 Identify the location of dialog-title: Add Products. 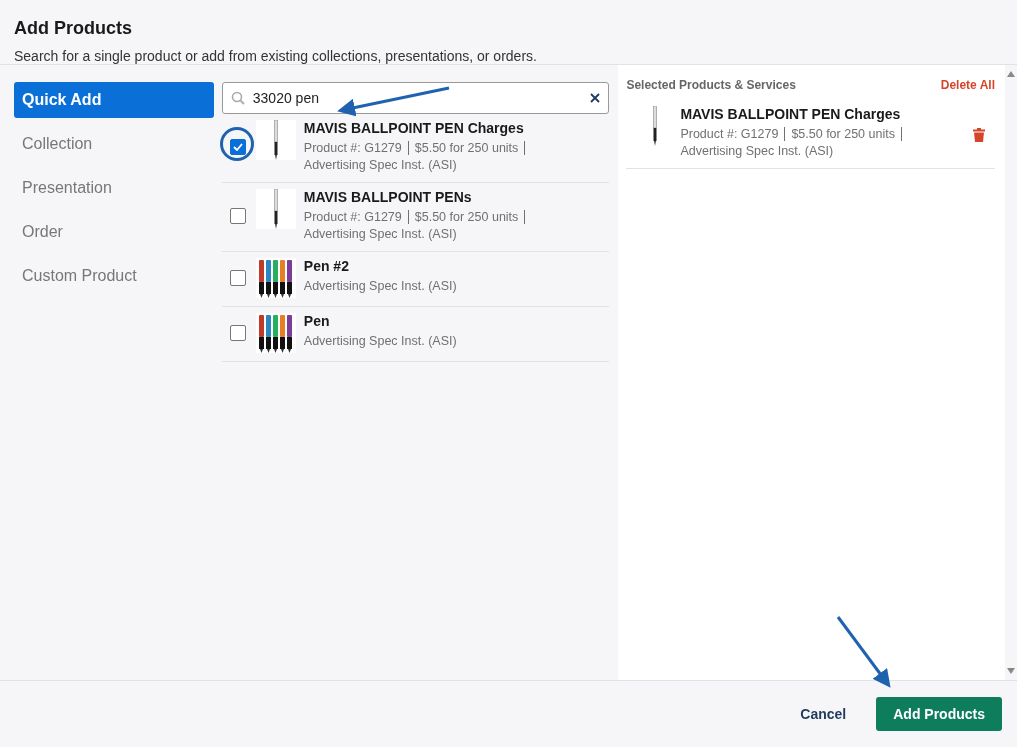
(73, 28).